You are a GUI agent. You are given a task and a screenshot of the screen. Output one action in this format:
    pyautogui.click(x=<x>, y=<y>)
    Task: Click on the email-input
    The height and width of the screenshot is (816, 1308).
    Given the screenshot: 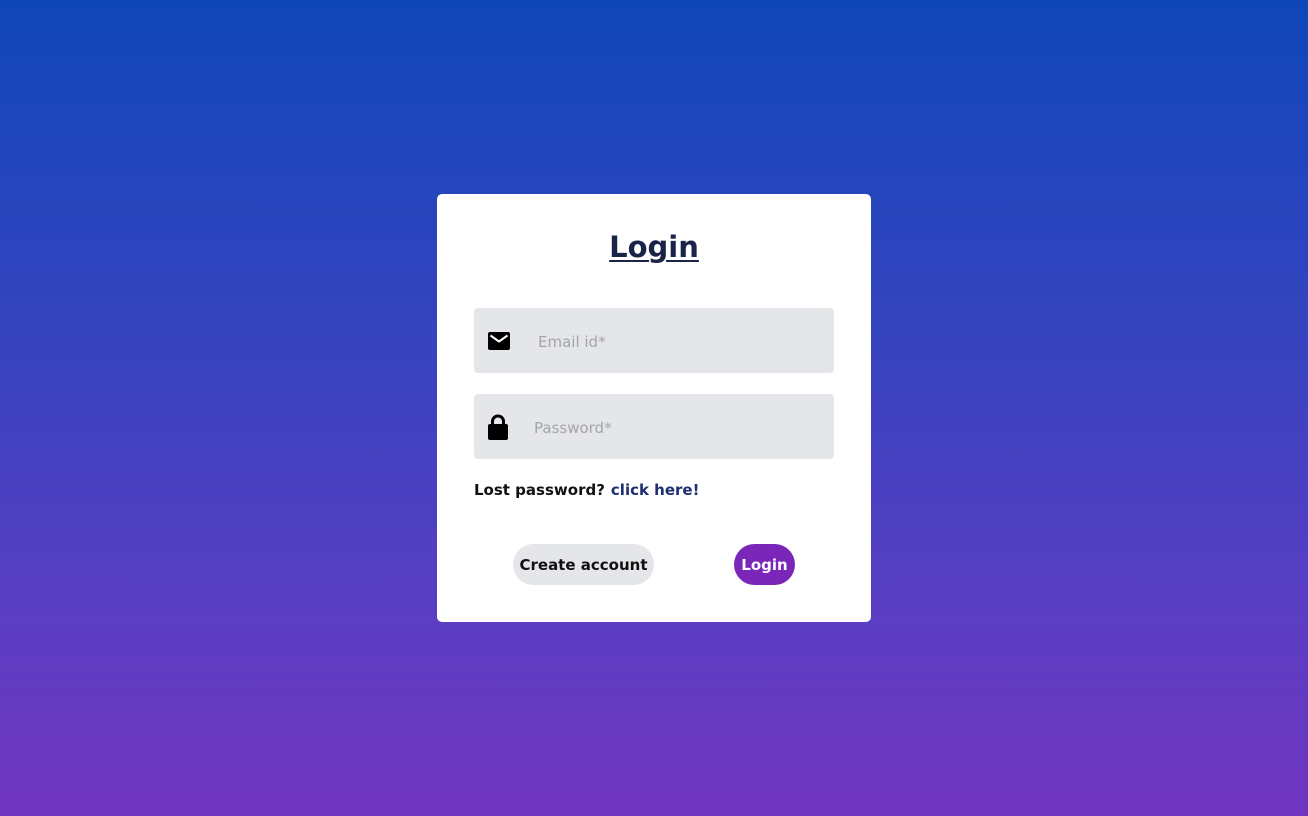 What is the action you would take?
    pyautogui.click(x=678, y=341)
    